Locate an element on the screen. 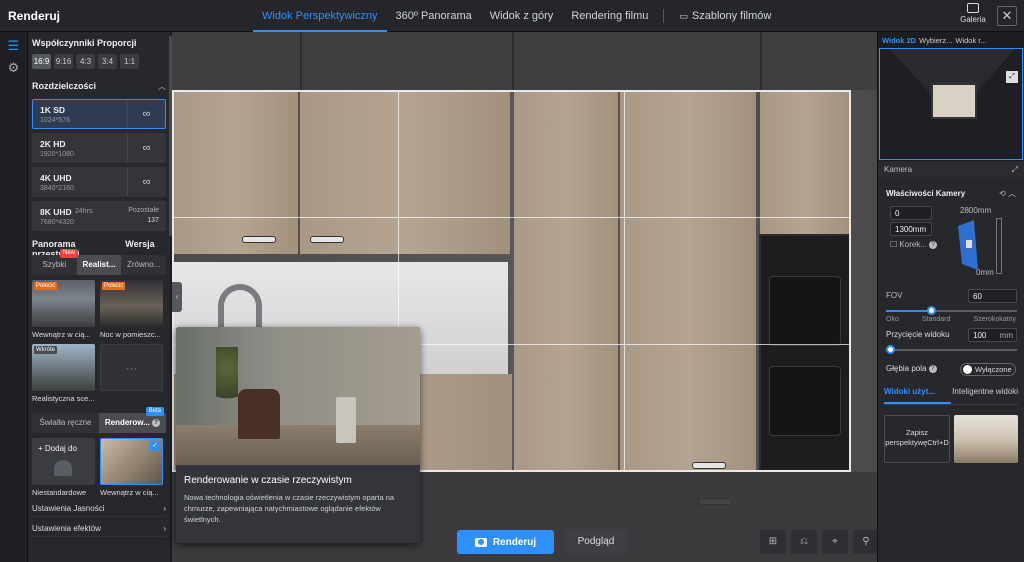  reset-icon: ⟲ ︿ is located at coordinates (1007, 193).